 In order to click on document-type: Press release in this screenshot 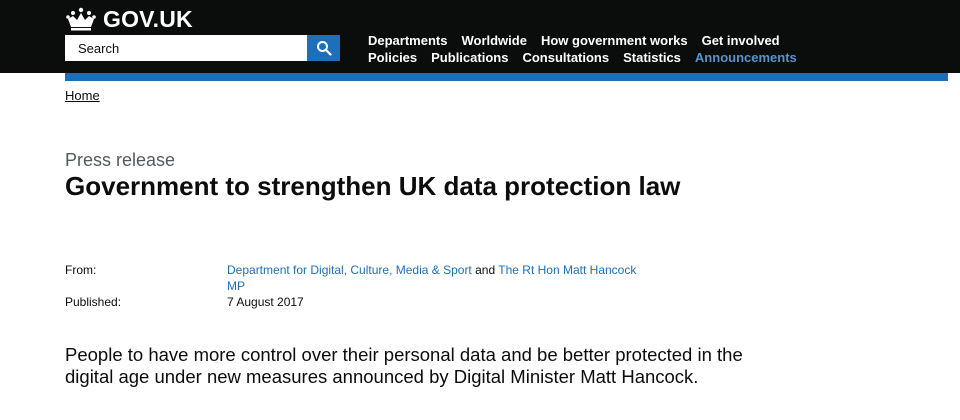, I will do `click(120, 160)`.